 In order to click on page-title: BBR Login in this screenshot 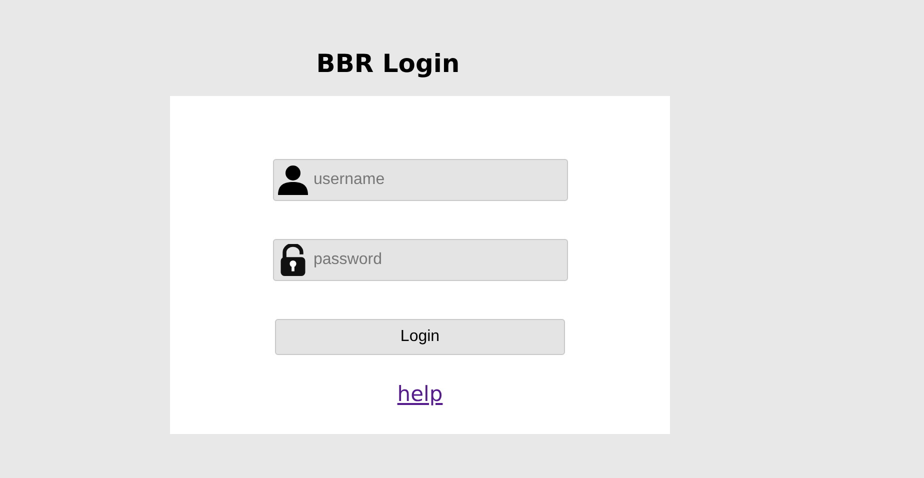, I will do `click(388, 64)`.